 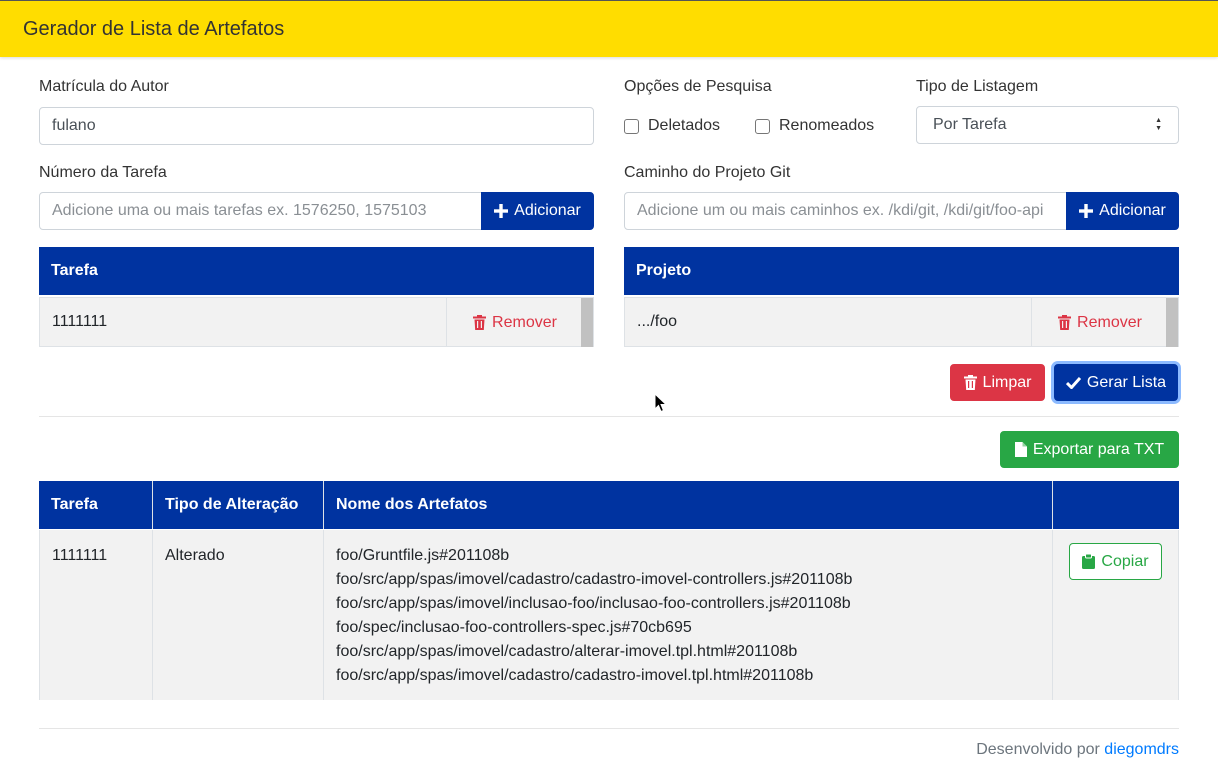 I want to click on deleted-checkbox: Deletados, so click(x=672, y=126).